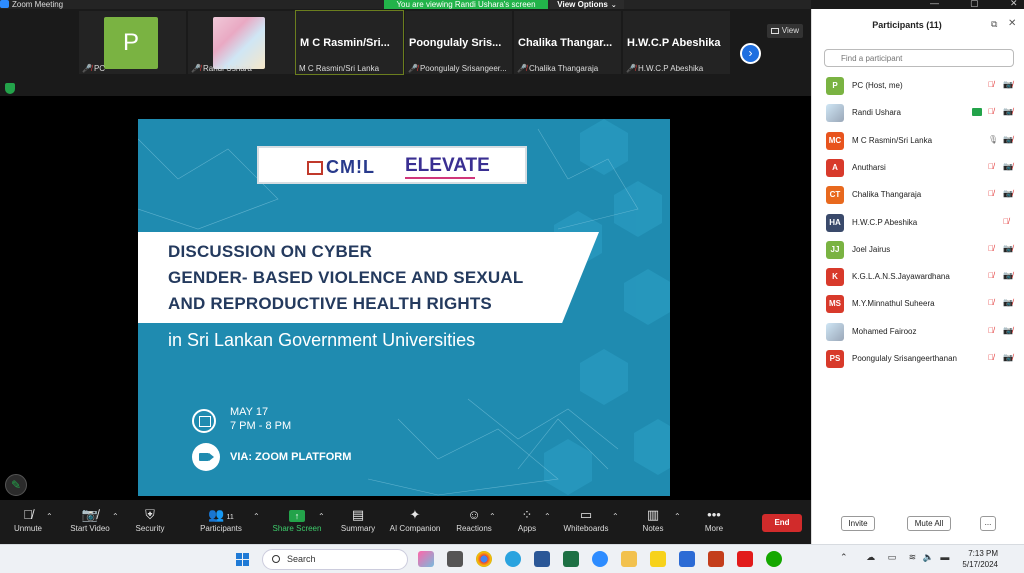 The width and height of the screenshot is (1024, 573). I want to click on zoom-app-icon, so click(600, 559).